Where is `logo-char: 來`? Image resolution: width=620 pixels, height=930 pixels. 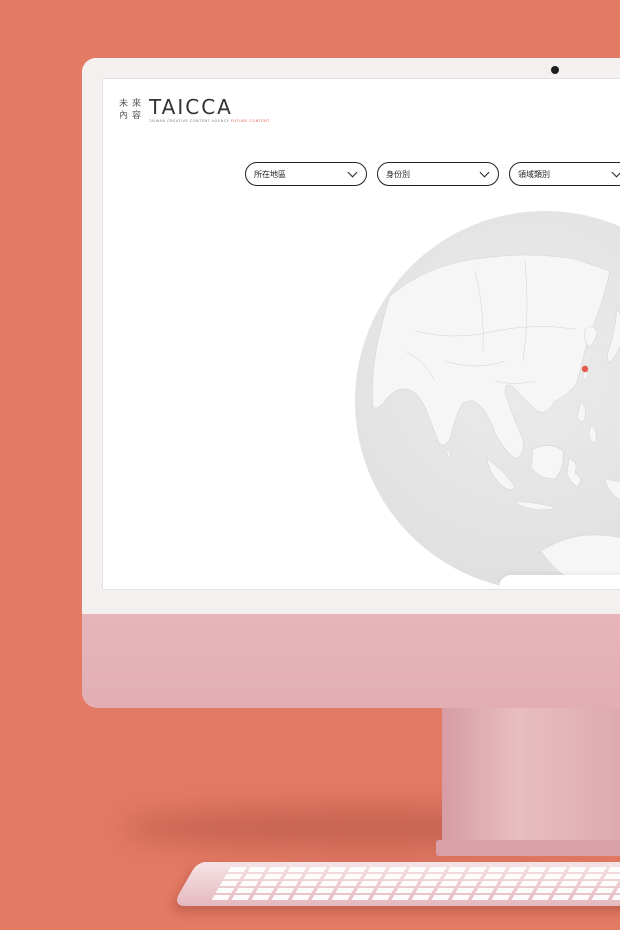
logo-char: 來 is located at coordinates (137, 104).